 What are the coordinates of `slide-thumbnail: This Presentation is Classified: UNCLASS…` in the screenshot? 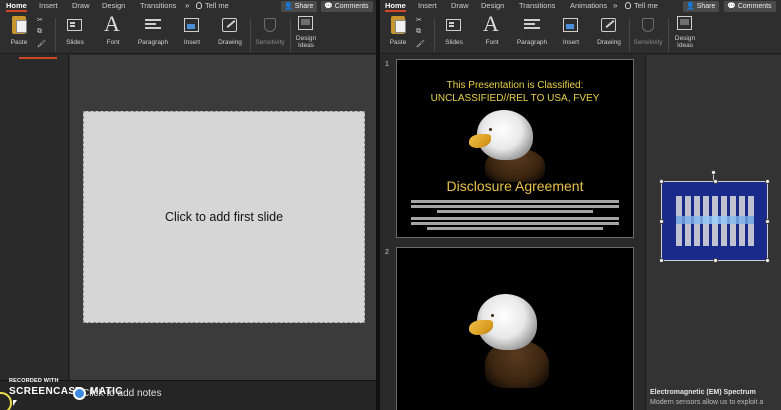 It's located at (515, 148).